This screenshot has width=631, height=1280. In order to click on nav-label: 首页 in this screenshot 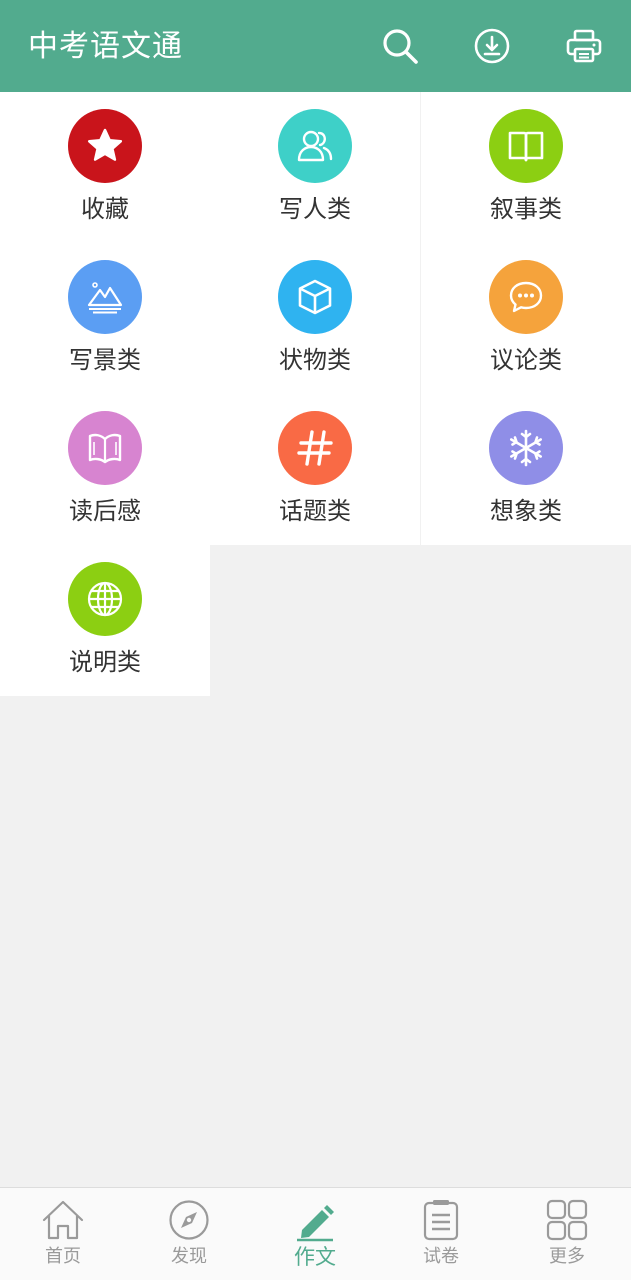, I will do `click(63, 1256)`.